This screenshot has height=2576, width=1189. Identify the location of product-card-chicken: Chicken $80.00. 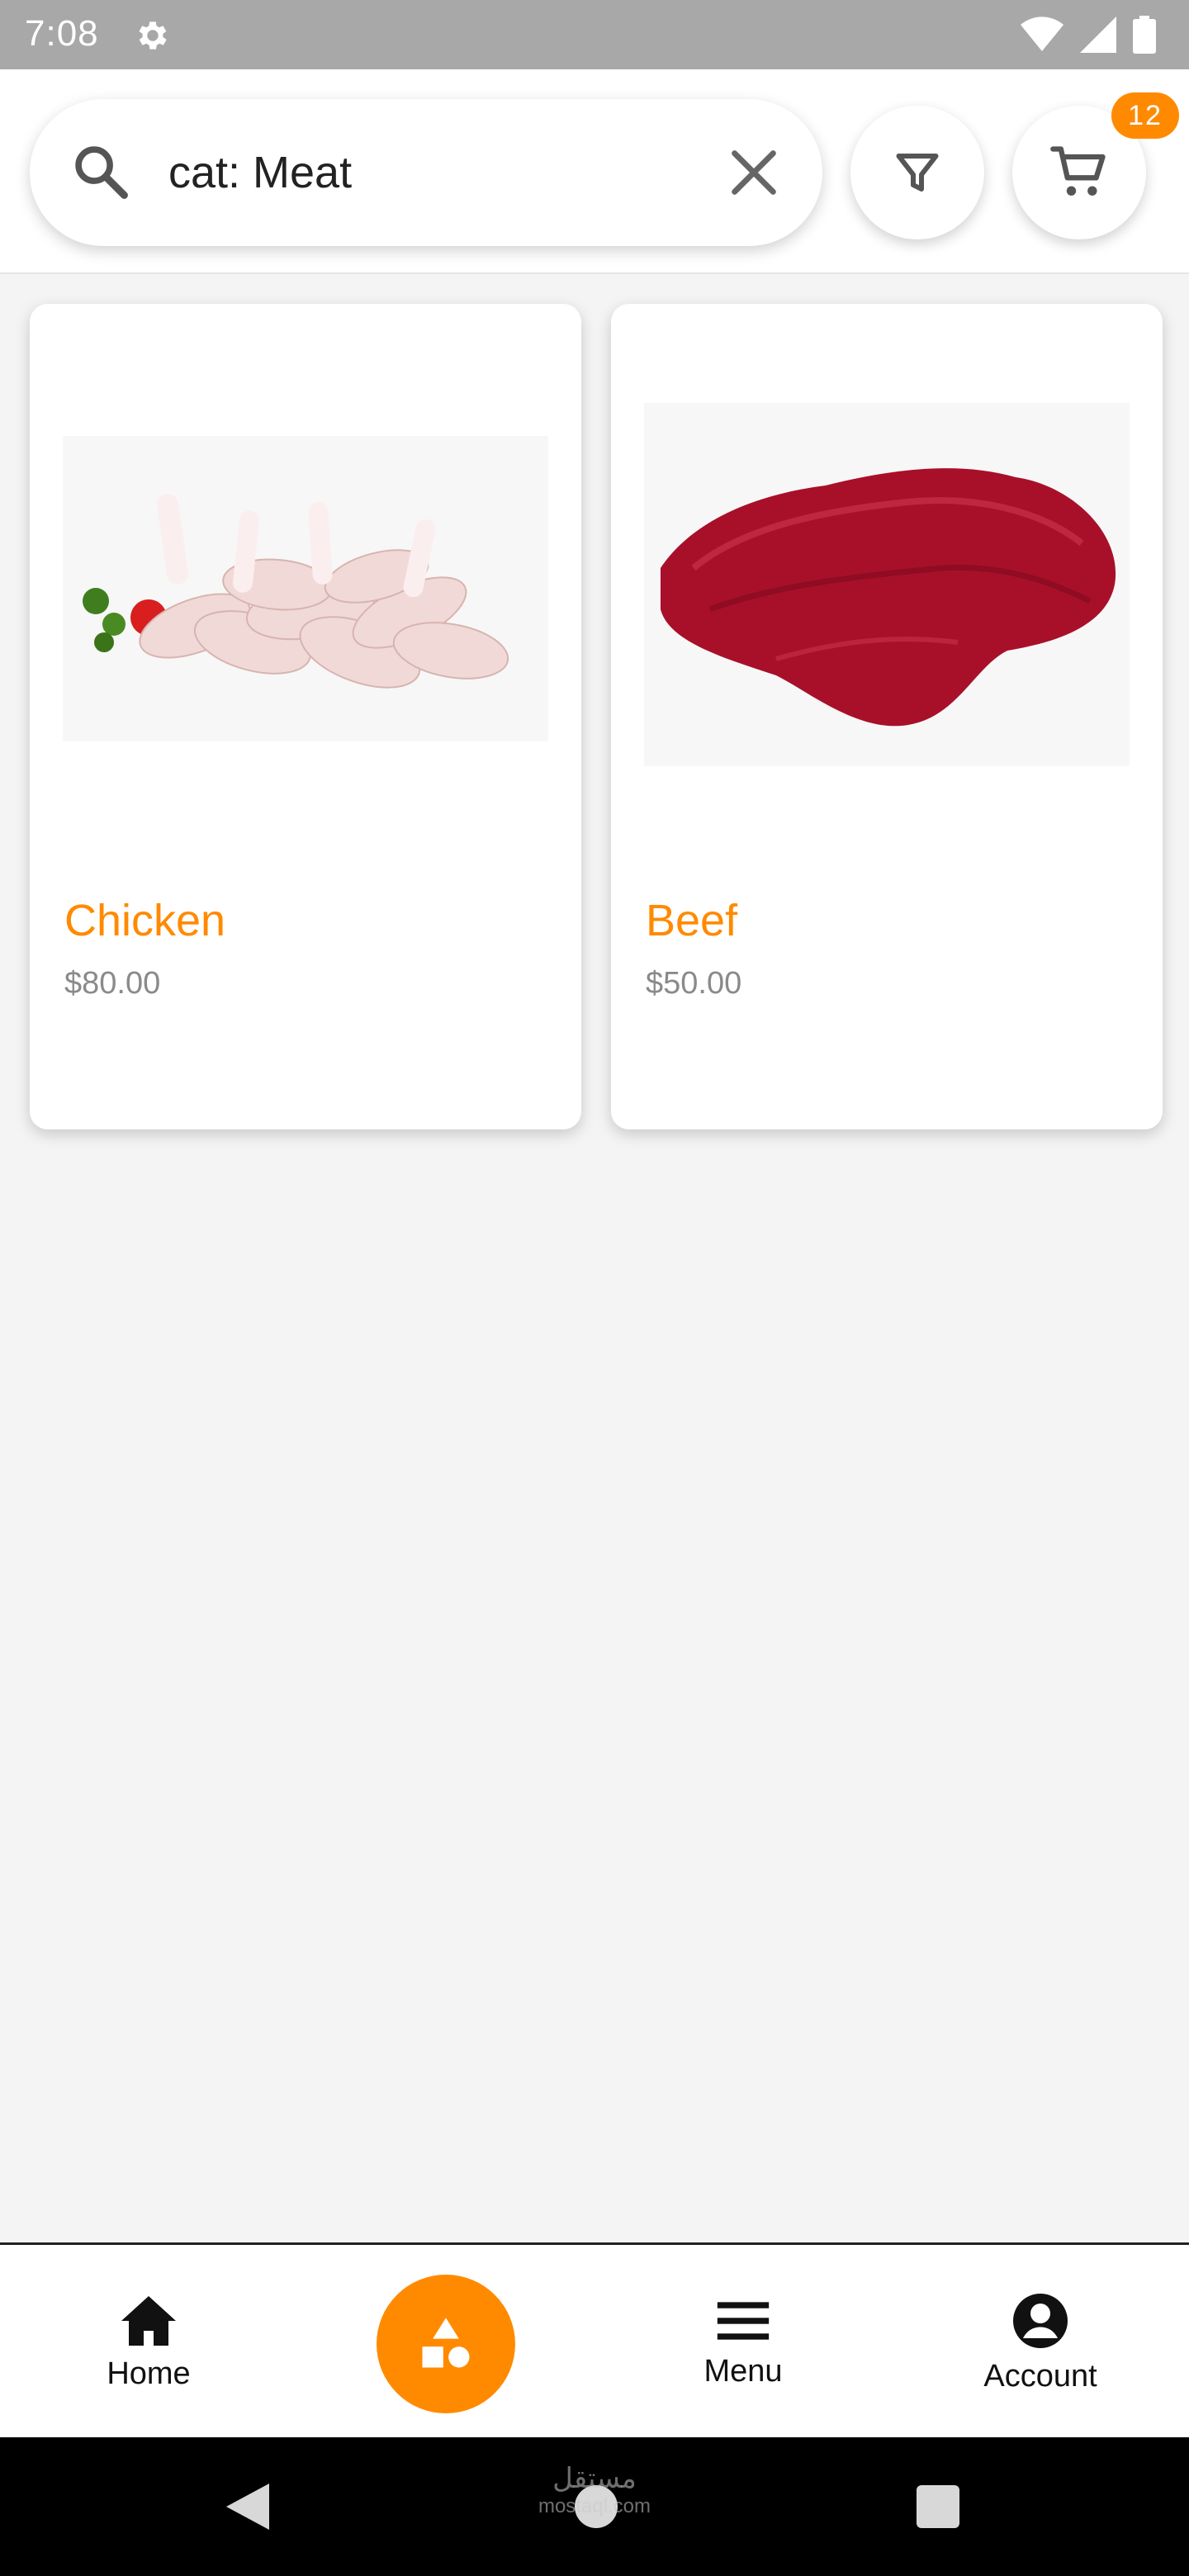
(305, 716).